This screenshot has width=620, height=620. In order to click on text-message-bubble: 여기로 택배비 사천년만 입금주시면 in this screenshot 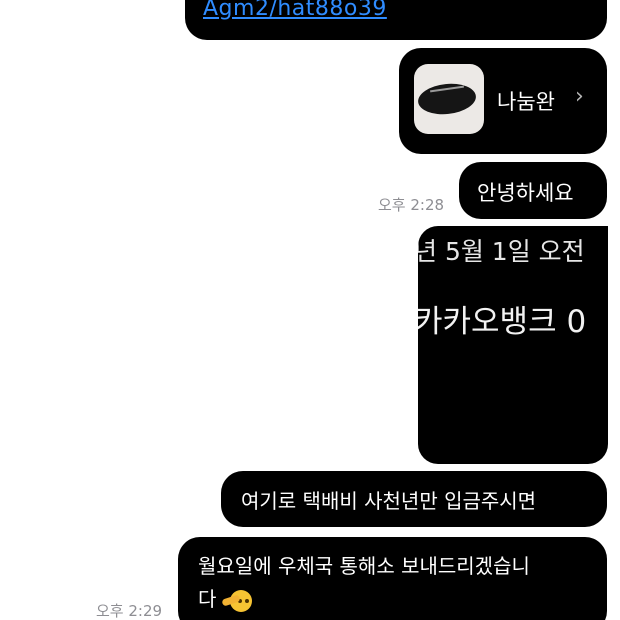, I will do `click(414, 499)`.